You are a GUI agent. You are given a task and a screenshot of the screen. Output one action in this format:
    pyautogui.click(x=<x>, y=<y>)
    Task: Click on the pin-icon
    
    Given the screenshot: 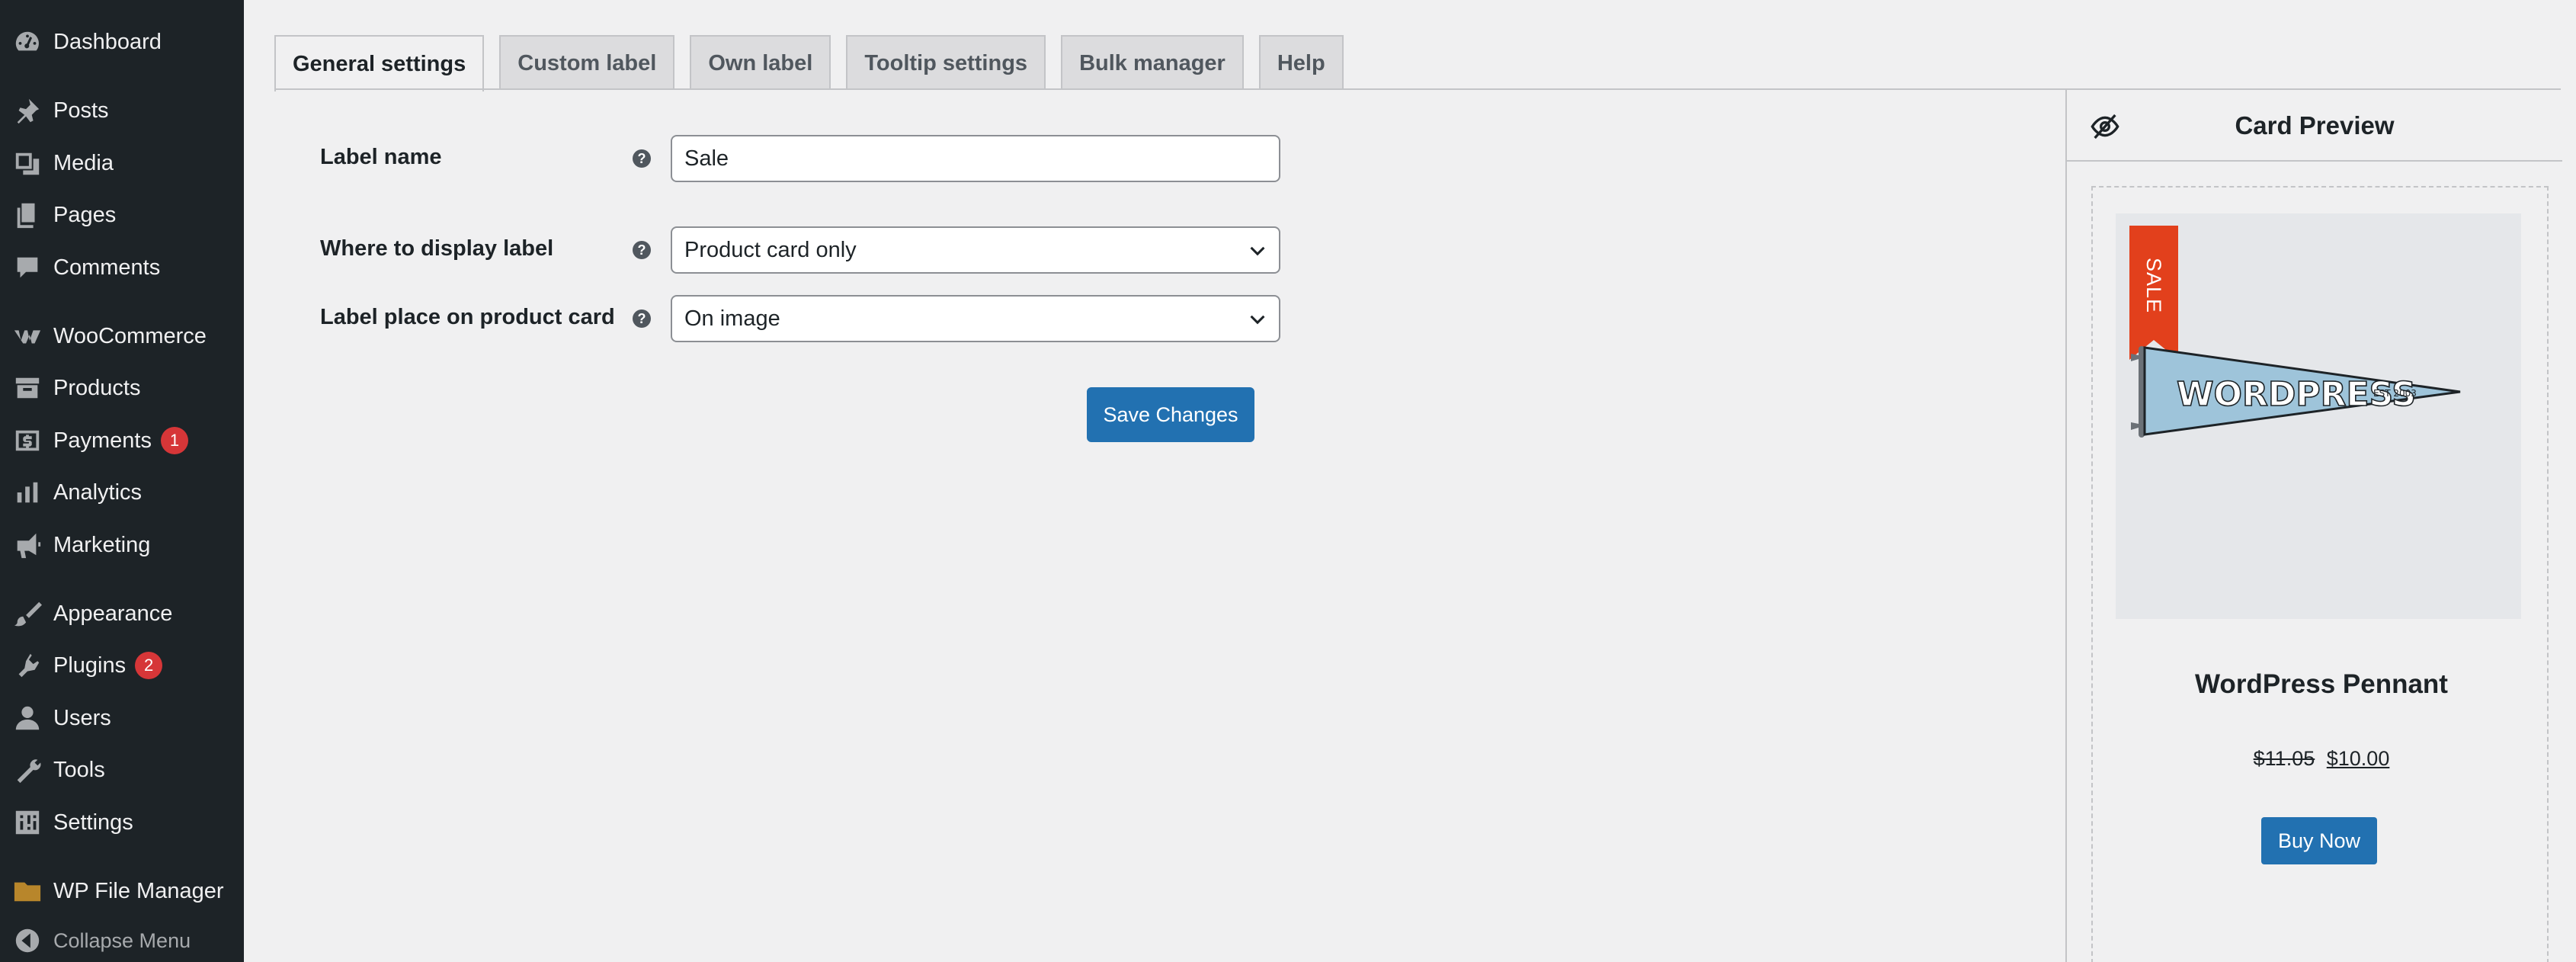 What is the action you would take?
    pyautogui.click(x=27, y=110)
    